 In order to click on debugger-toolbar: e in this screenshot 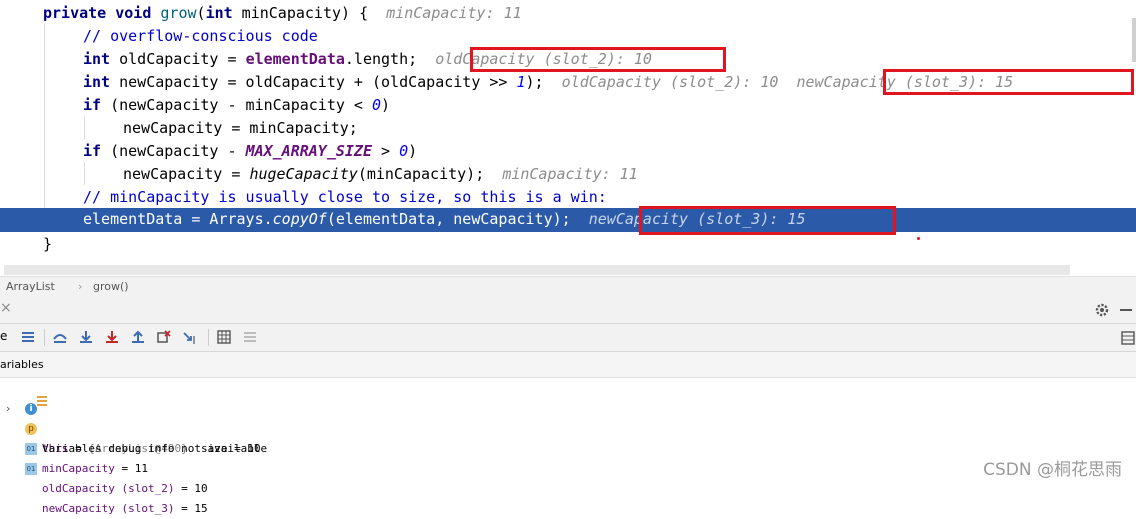, I will do `click(568, 338)`.